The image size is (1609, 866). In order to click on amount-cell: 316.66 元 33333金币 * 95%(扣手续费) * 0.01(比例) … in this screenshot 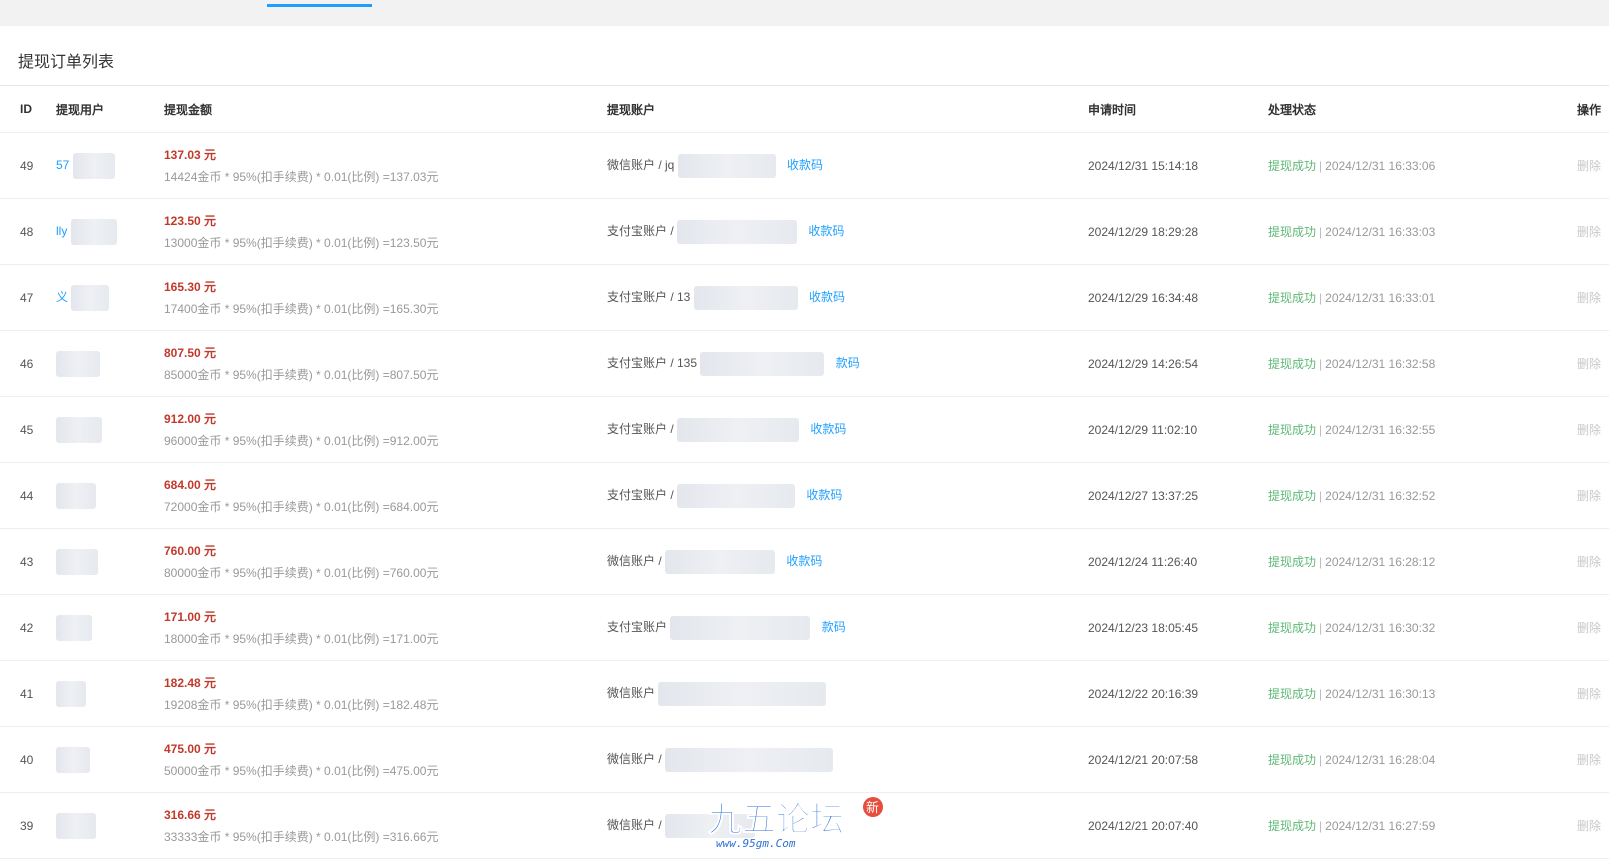, I will do `click(385, 825)`.